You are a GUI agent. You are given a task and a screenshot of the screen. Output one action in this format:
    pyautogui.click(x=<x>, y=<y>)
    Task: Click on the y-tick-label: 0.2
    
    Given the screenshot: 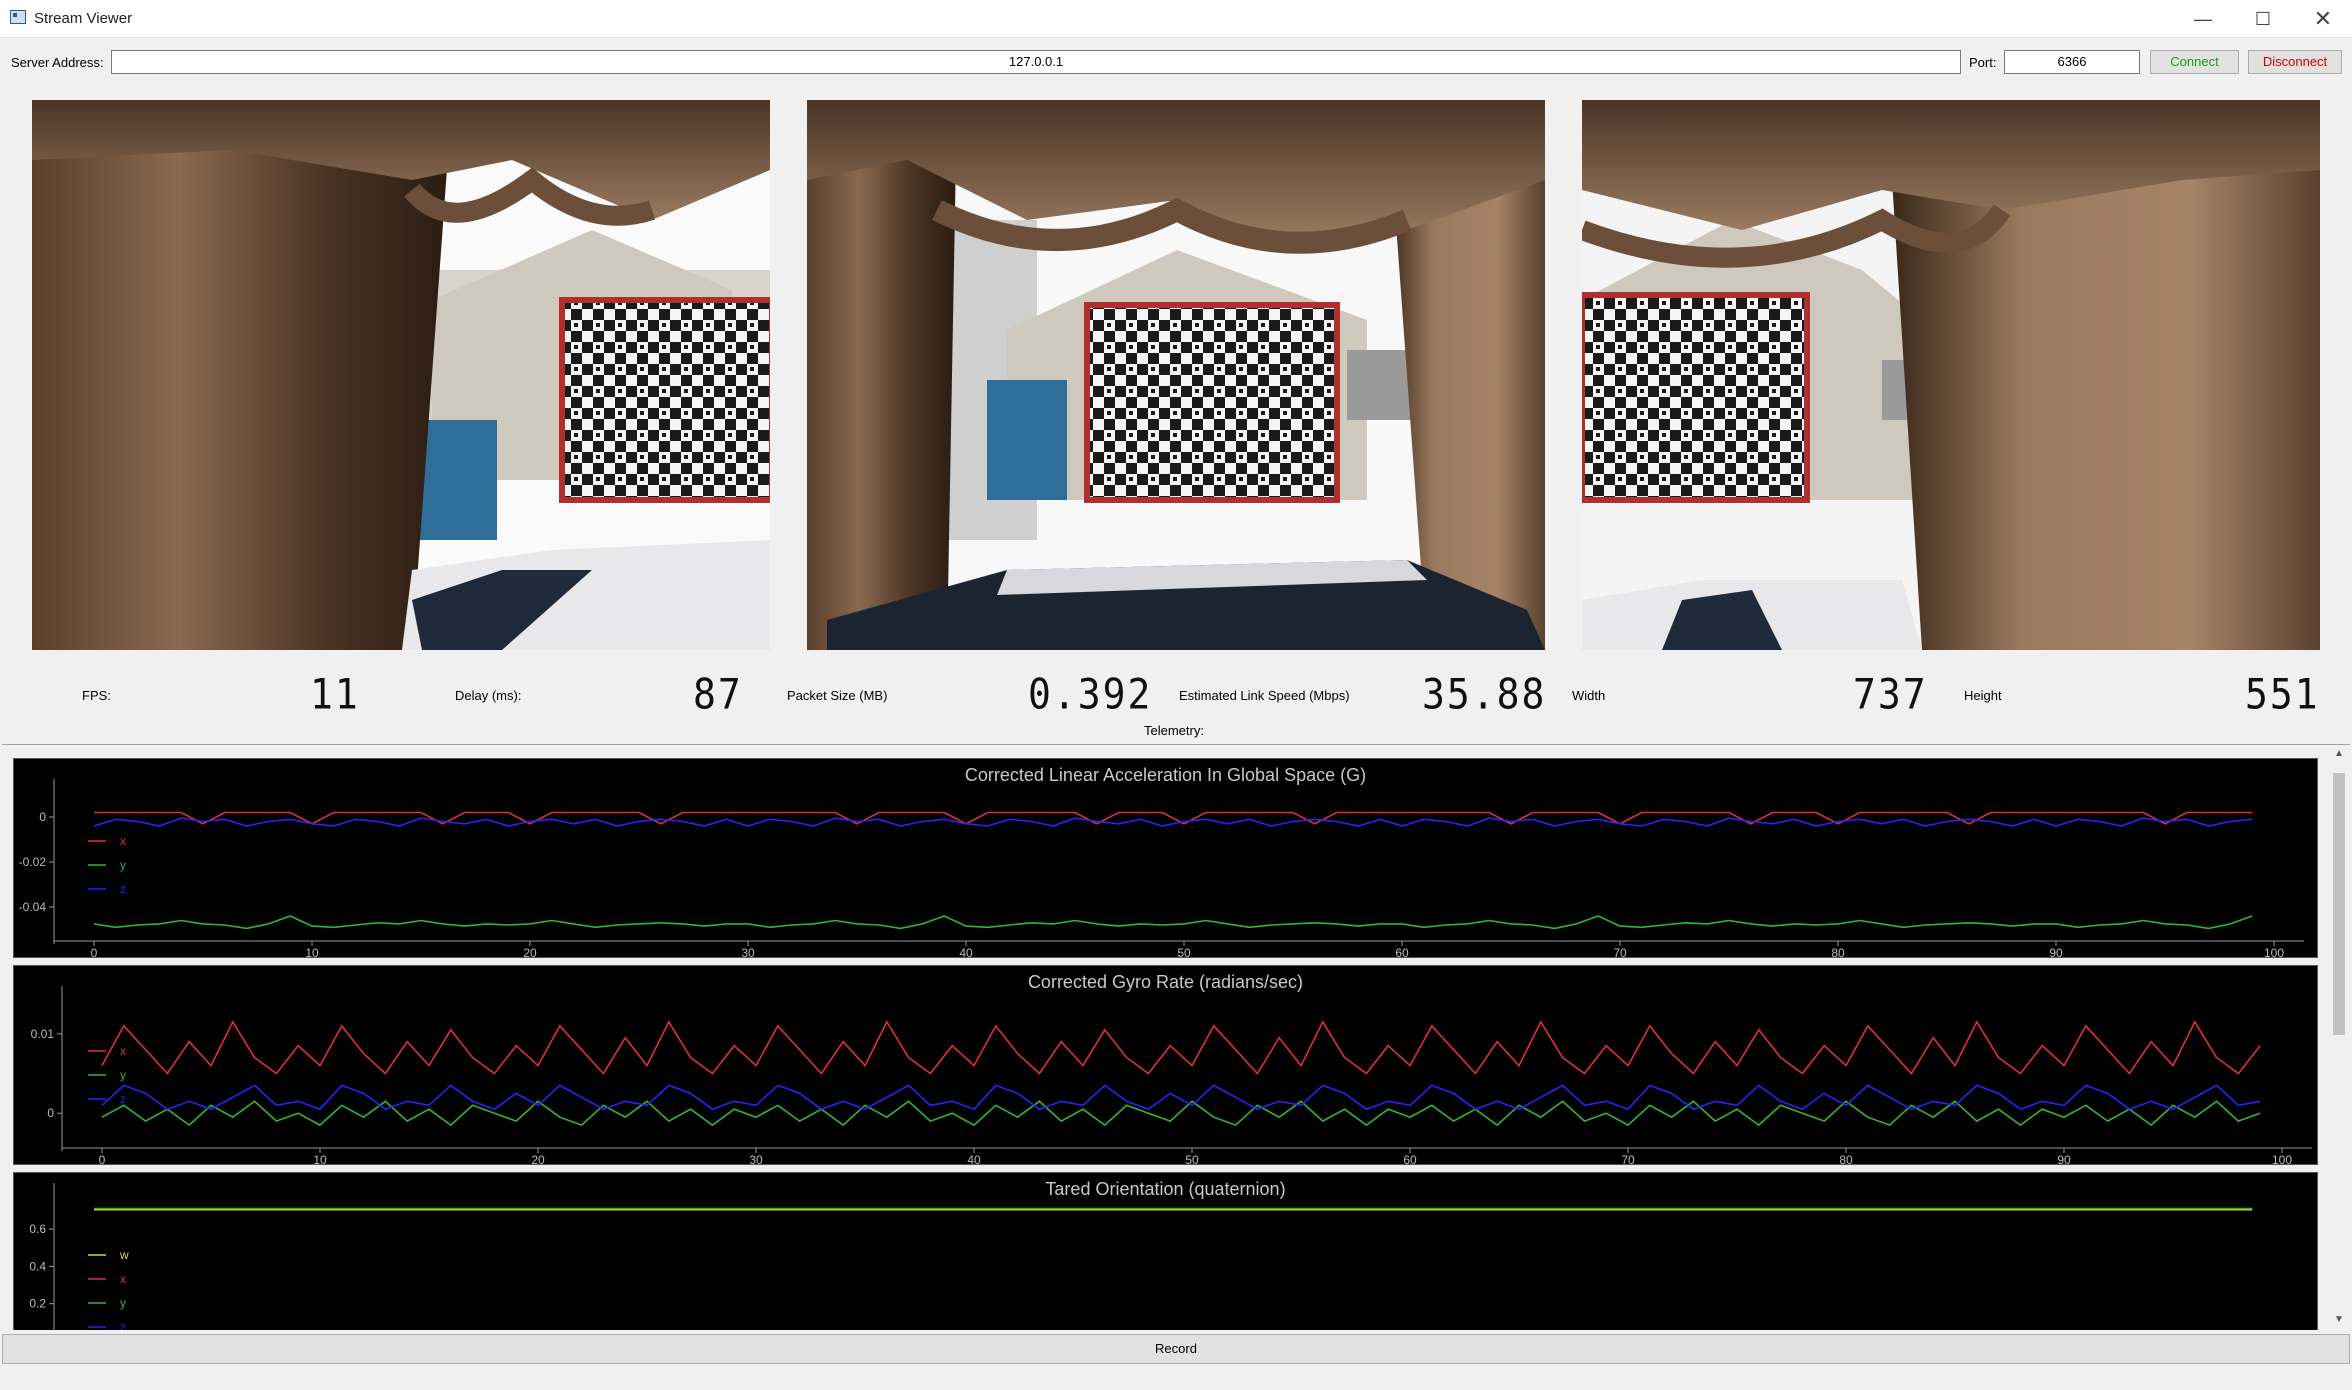 What is the action you would take?
    pyautogui.click(x=37, y=1304)
    